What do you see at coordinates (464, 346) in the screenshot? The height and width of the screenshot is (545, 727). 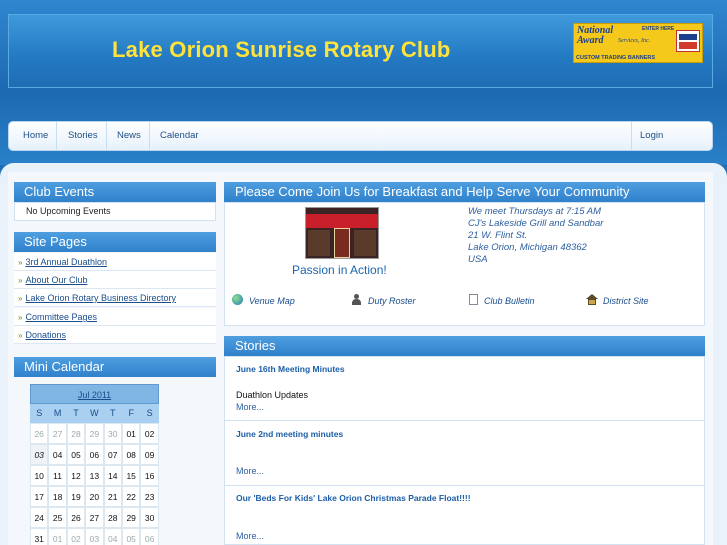 I see `stories-title: Stories` at bounding box center [464, 346].